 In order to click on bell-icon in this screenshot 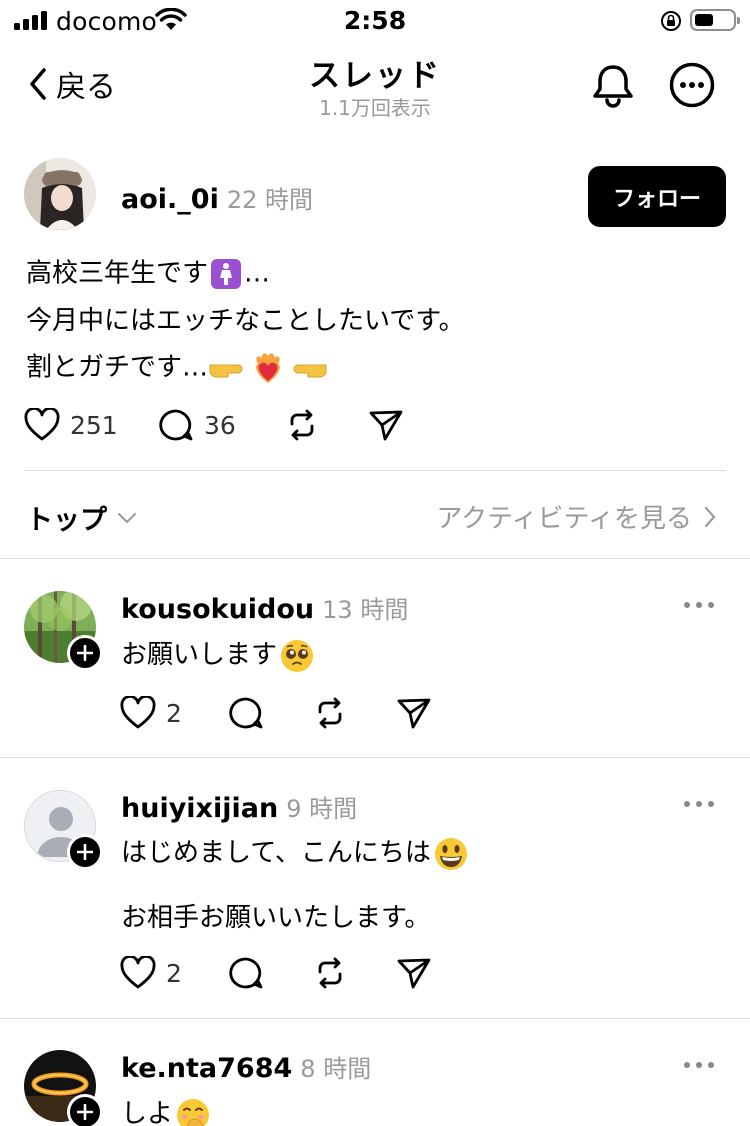, I will do `click(613, 85)`.